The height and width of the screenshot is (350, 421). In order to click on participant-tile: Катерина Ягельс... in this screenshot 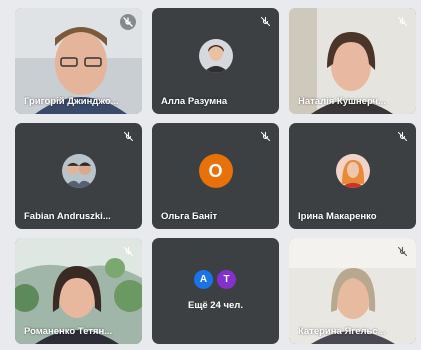, I will do `click(352, 291)`.